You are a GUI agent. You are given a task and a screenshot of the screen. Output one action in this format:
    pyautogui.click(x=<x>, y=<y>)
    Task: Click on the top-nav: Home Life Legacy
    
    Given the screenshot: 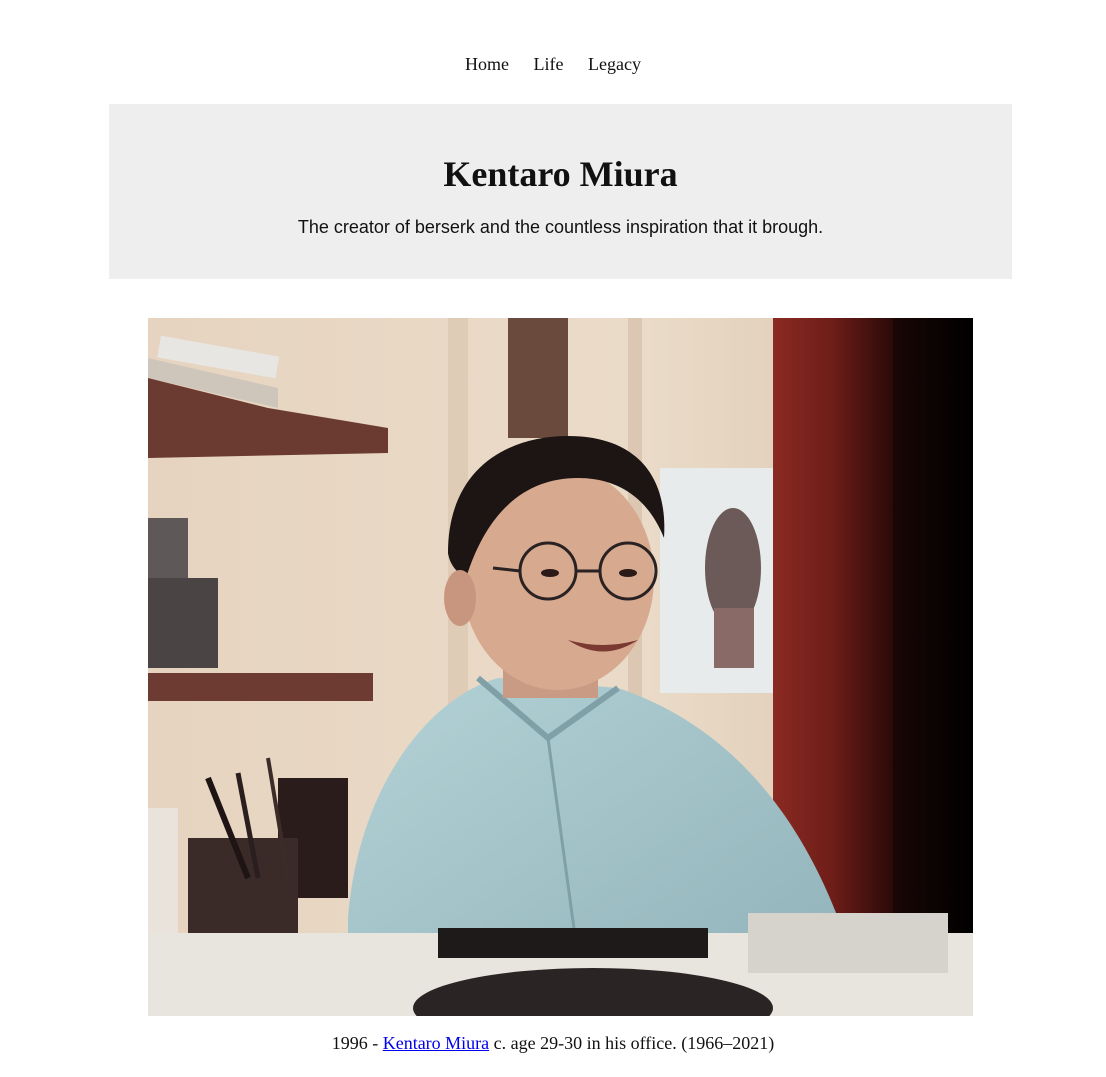 What is the action you would take?
    pyautogui.click(x=553, y=64)
    